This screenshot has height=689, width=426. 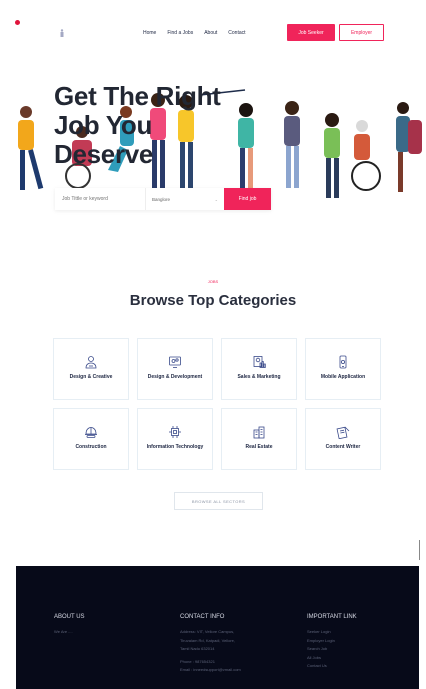 What do you see at coordinates (175, 369) in the screenshot?
I see `category-card-design-development: Design & Development` at bounding box center [175, 369].